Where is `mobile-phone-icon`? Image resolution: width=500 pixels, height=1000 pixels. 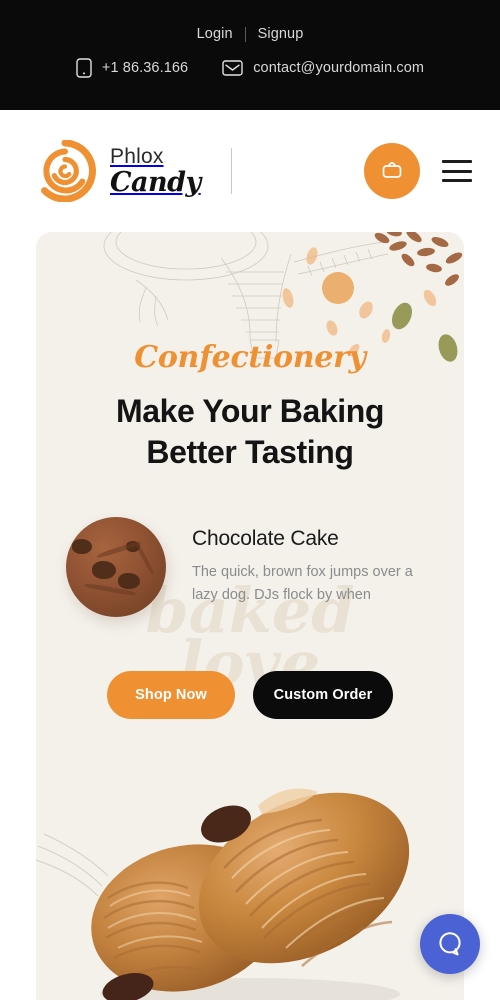 mobile-phone-icon is located at coordinates (84, 68).